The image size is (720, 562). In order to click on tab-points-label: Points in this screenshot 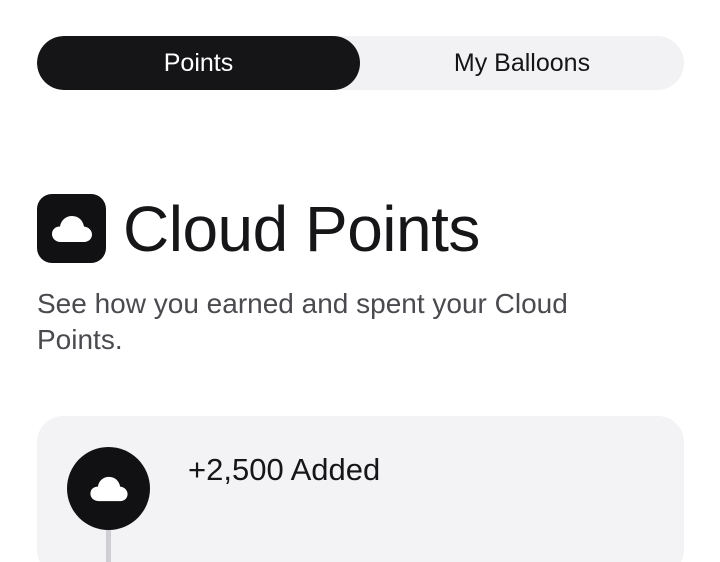, I will do `click(198, 62)`.